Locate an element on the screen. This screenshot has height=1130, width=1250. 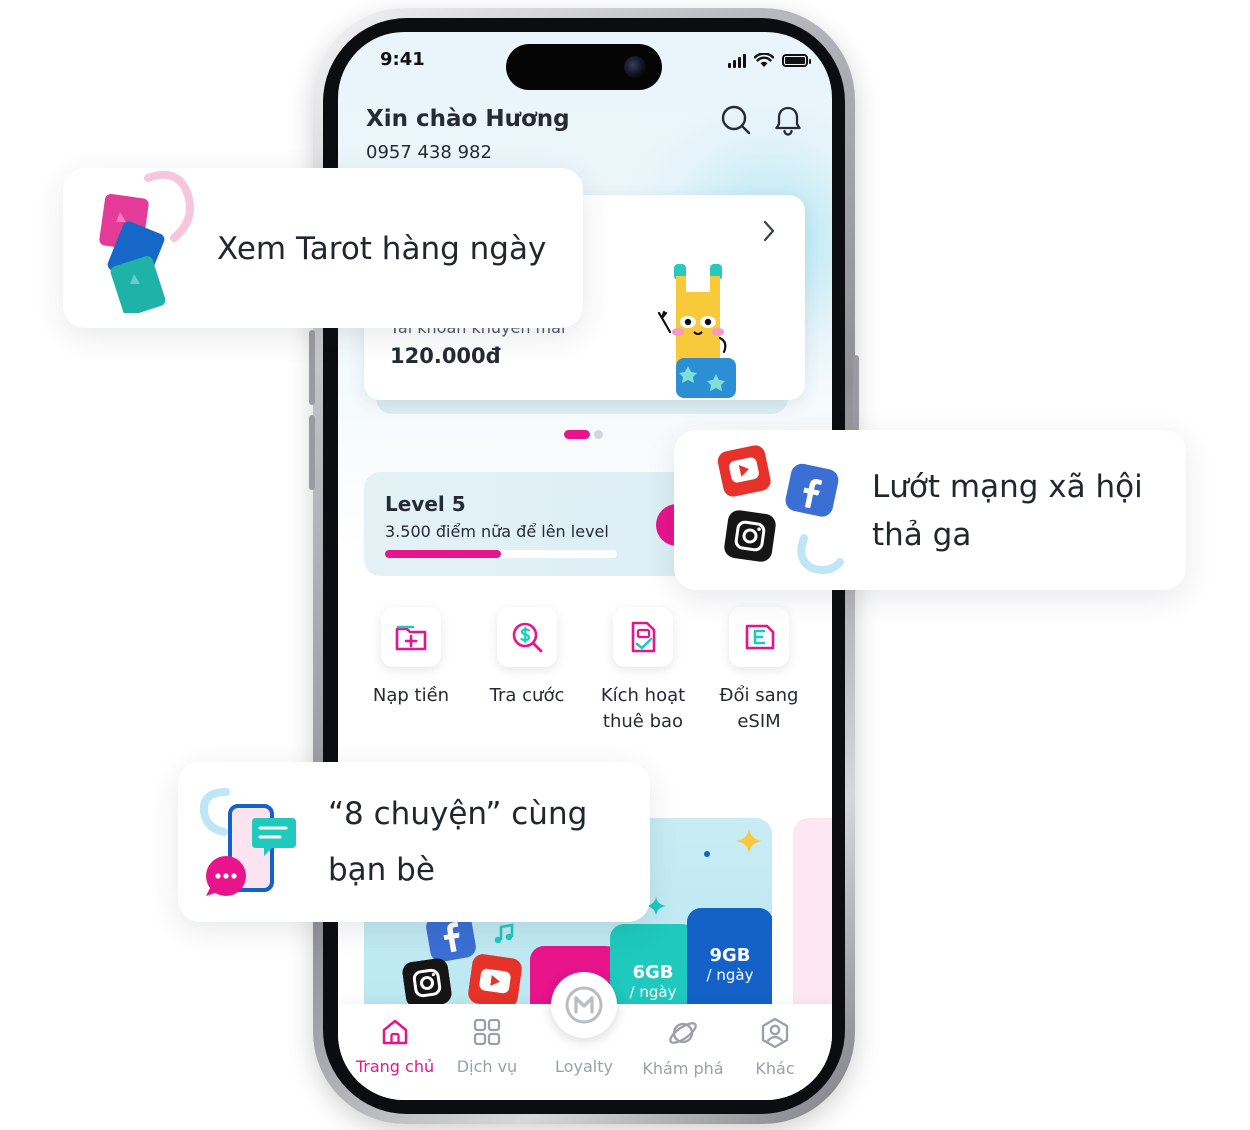
quick-action-top-up: Nạp tiền is located at coordinates (411, 658).